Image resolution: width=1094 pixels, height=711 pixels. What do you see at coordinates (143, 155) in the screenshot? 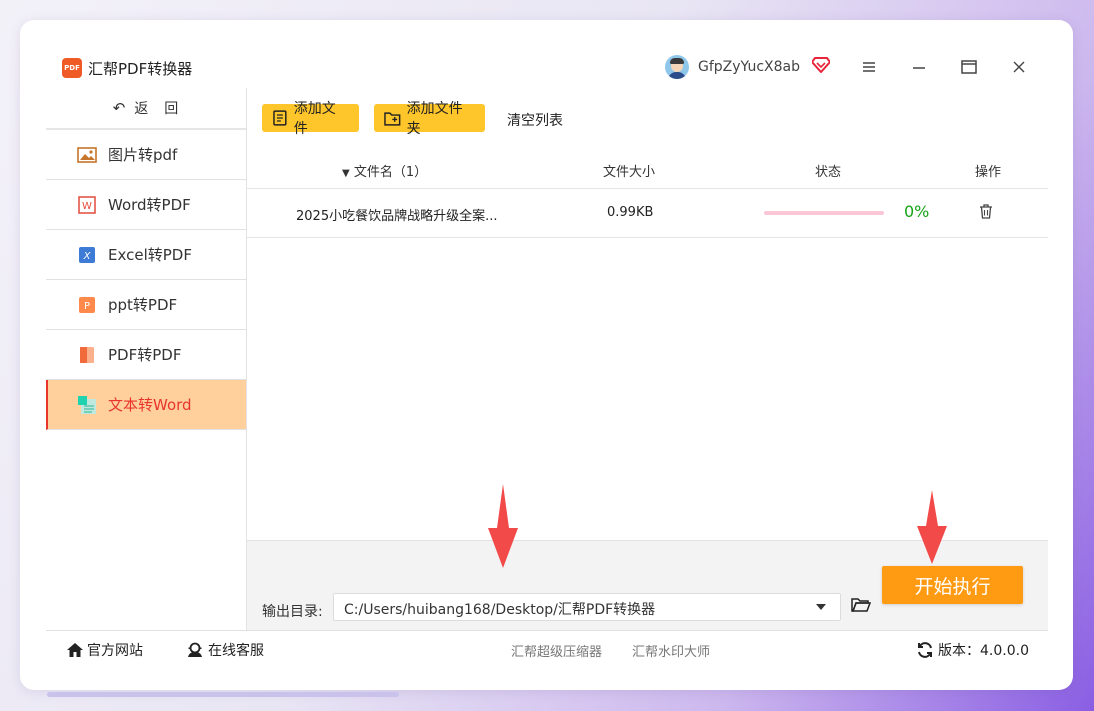
I see `sidebar-item-label: 图片转pdf` at bounding box center [143, 155].